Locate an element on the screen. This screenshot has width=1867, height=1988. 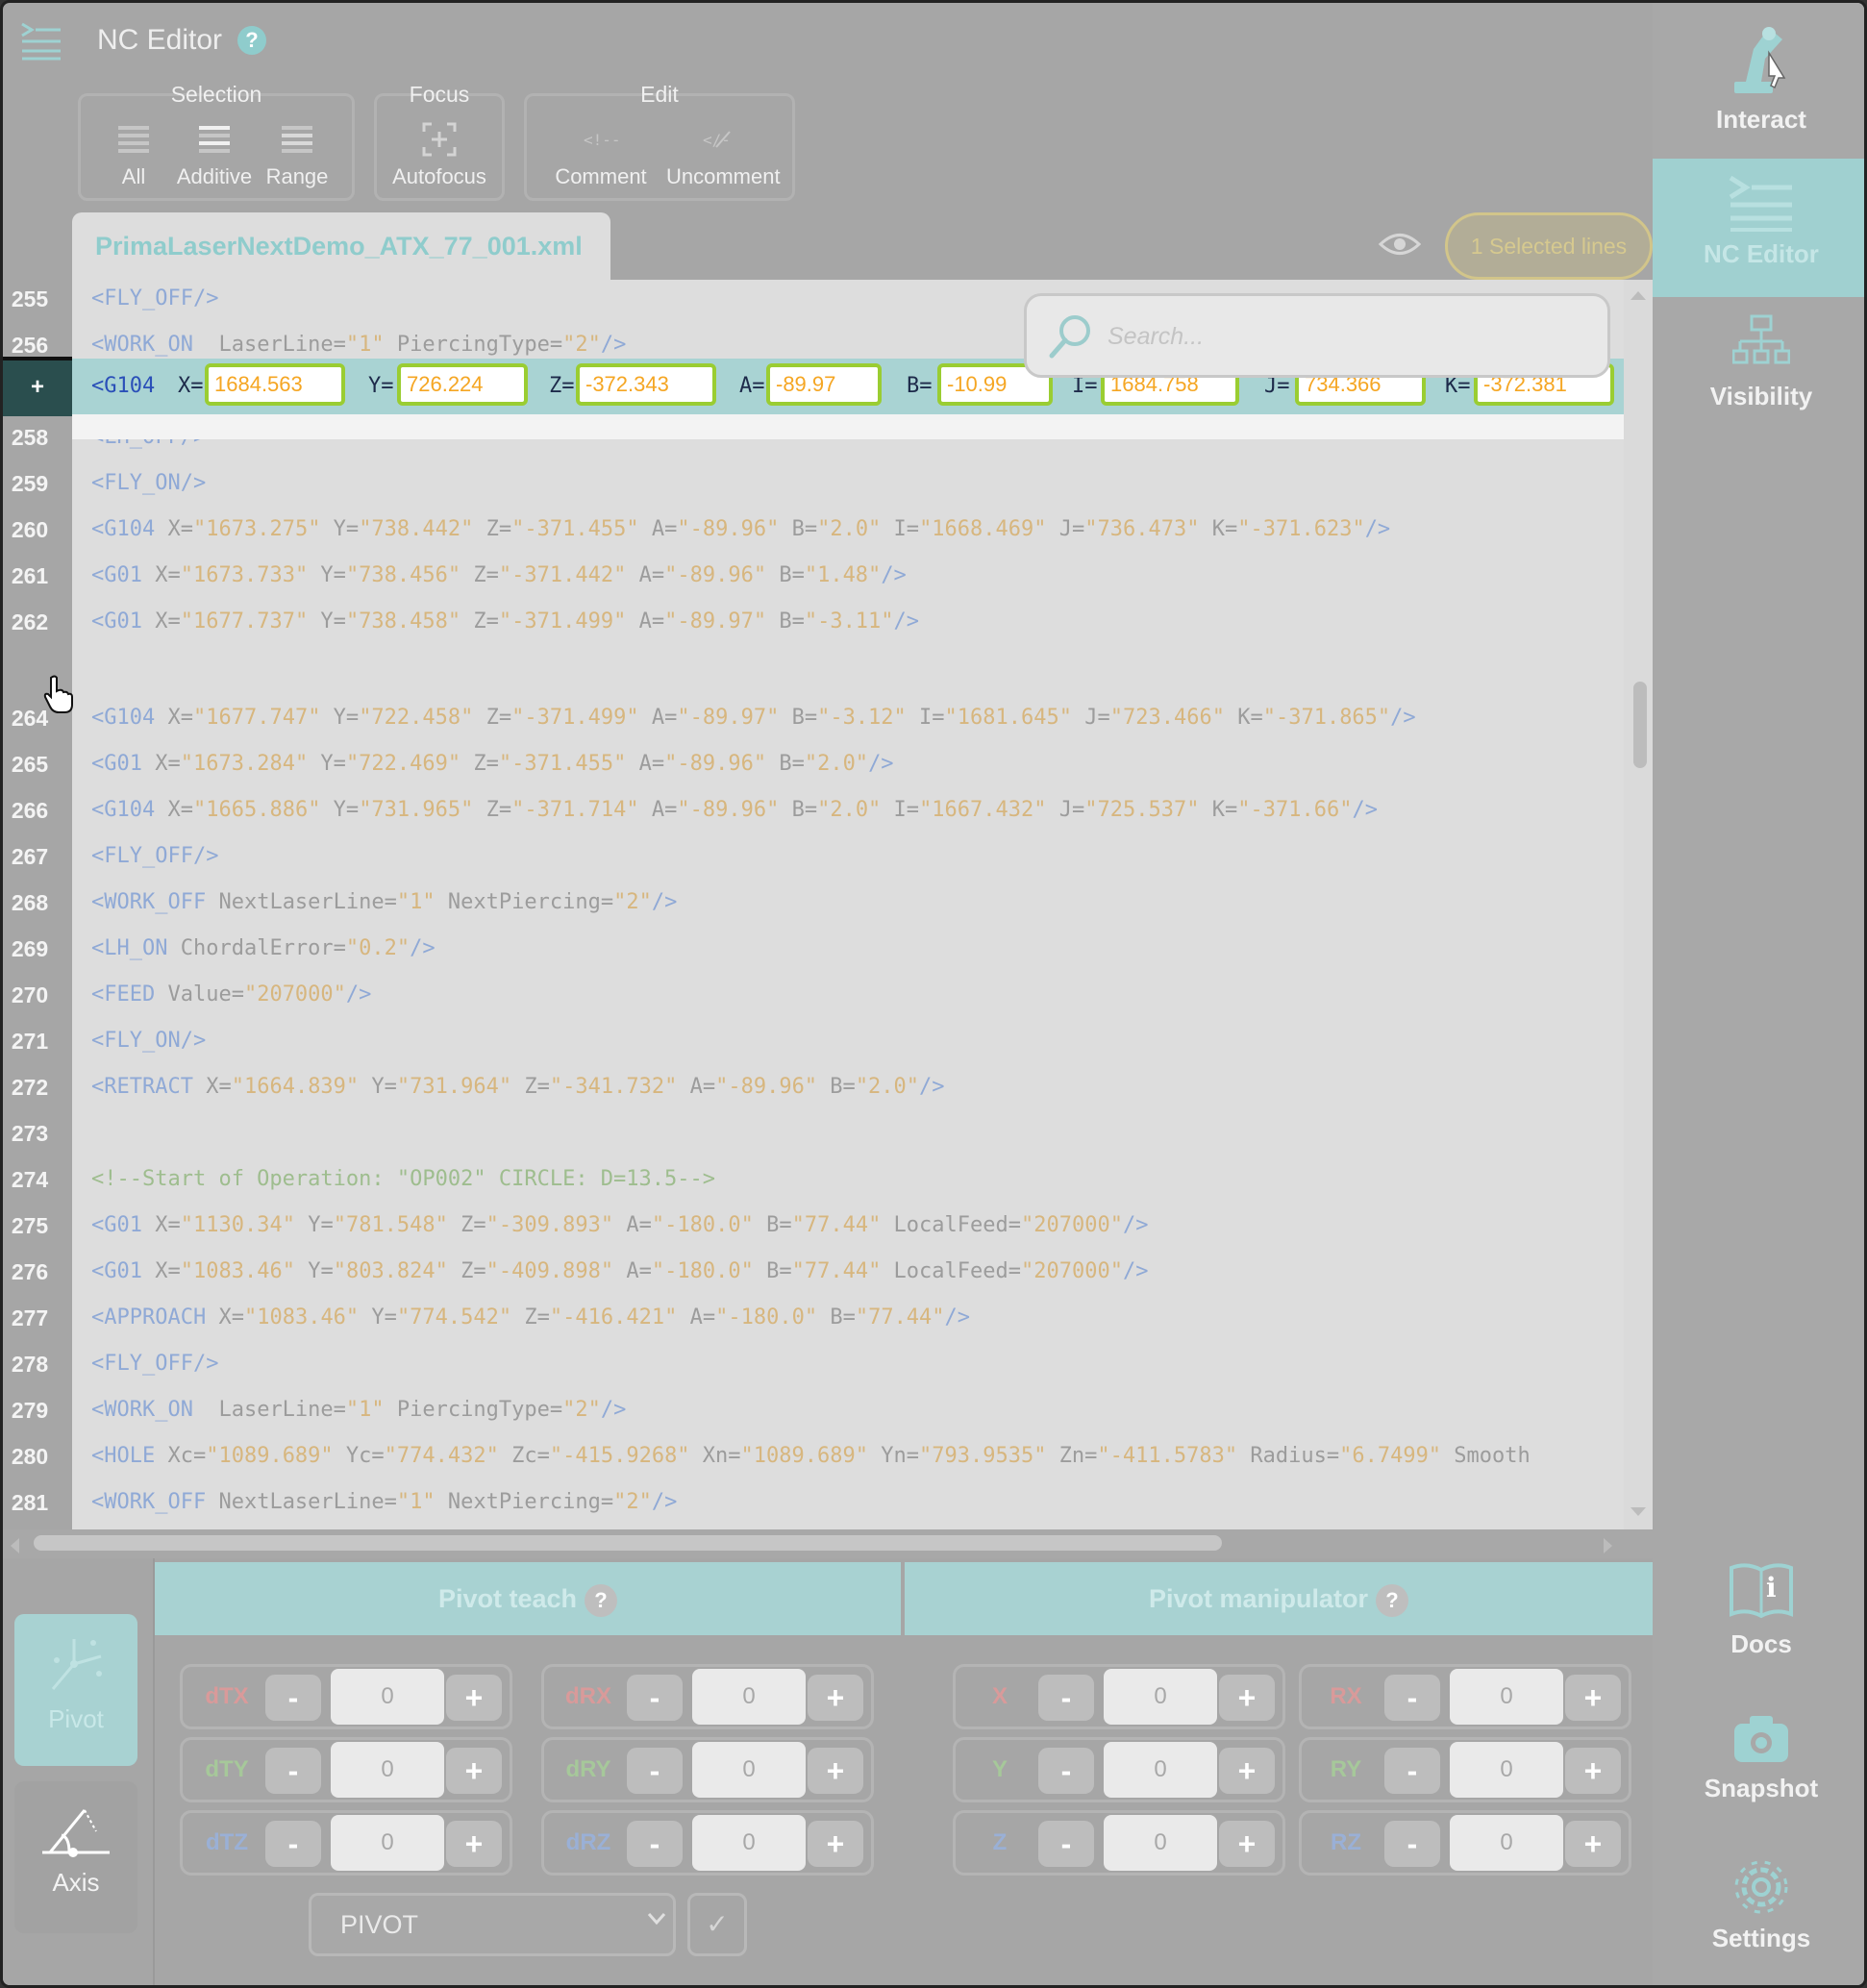
line-number: 260 is located at coordinates (30, 530).